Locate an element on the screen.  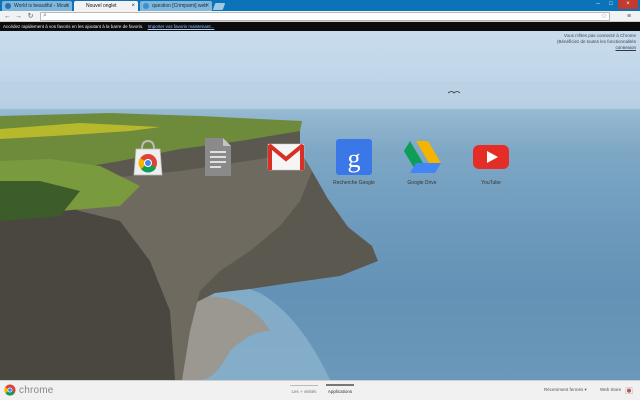
tab-label: Nouvel onglet is located at coordinates (101, 6).